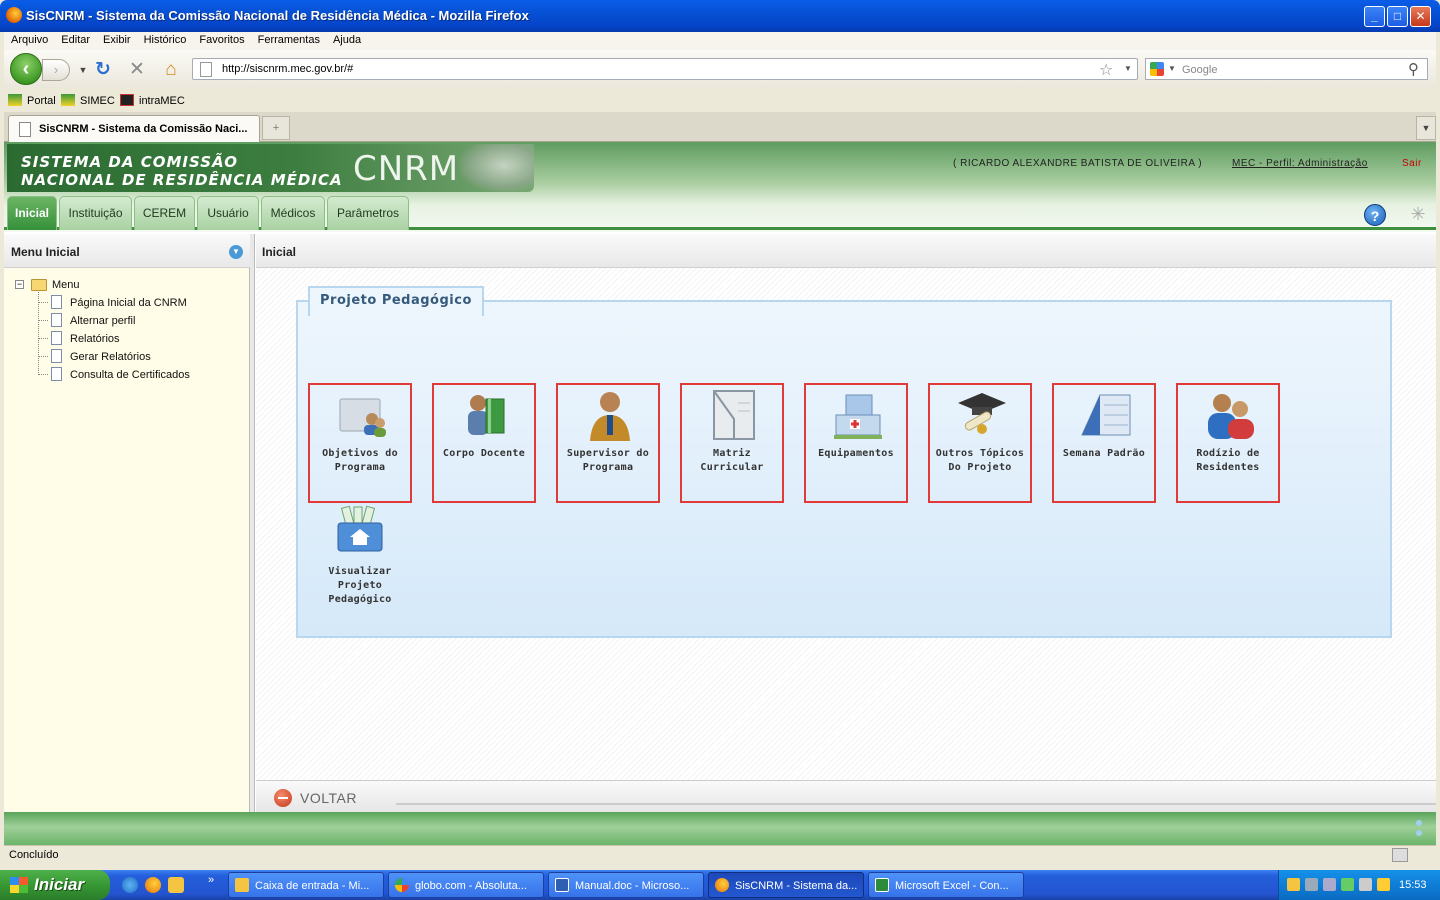 This screenshot has width=1440, height=900. Describe the element at coordinates (1347, 884) in the screenshot. I see `tray-app-icon` at that location.